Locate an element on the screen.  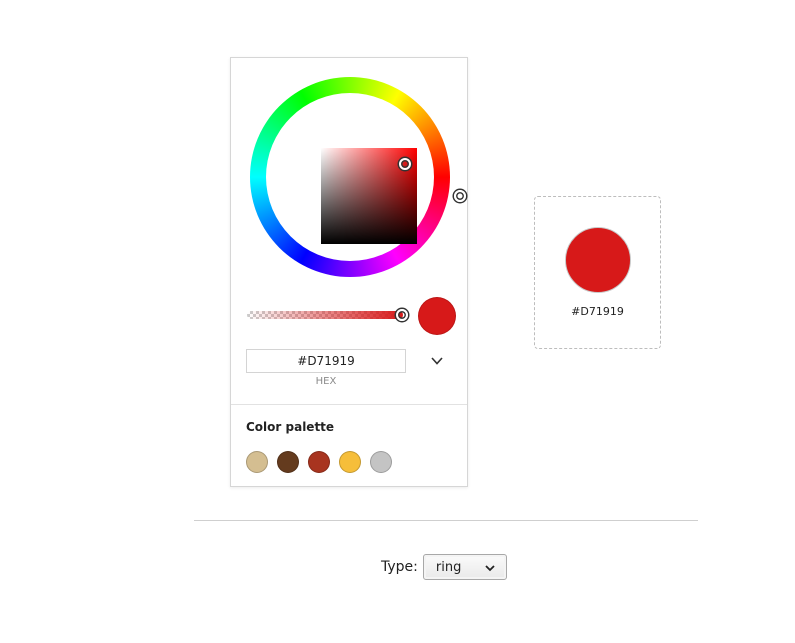
selected-color-card: #D71919 is located at coordinates (597, 272).